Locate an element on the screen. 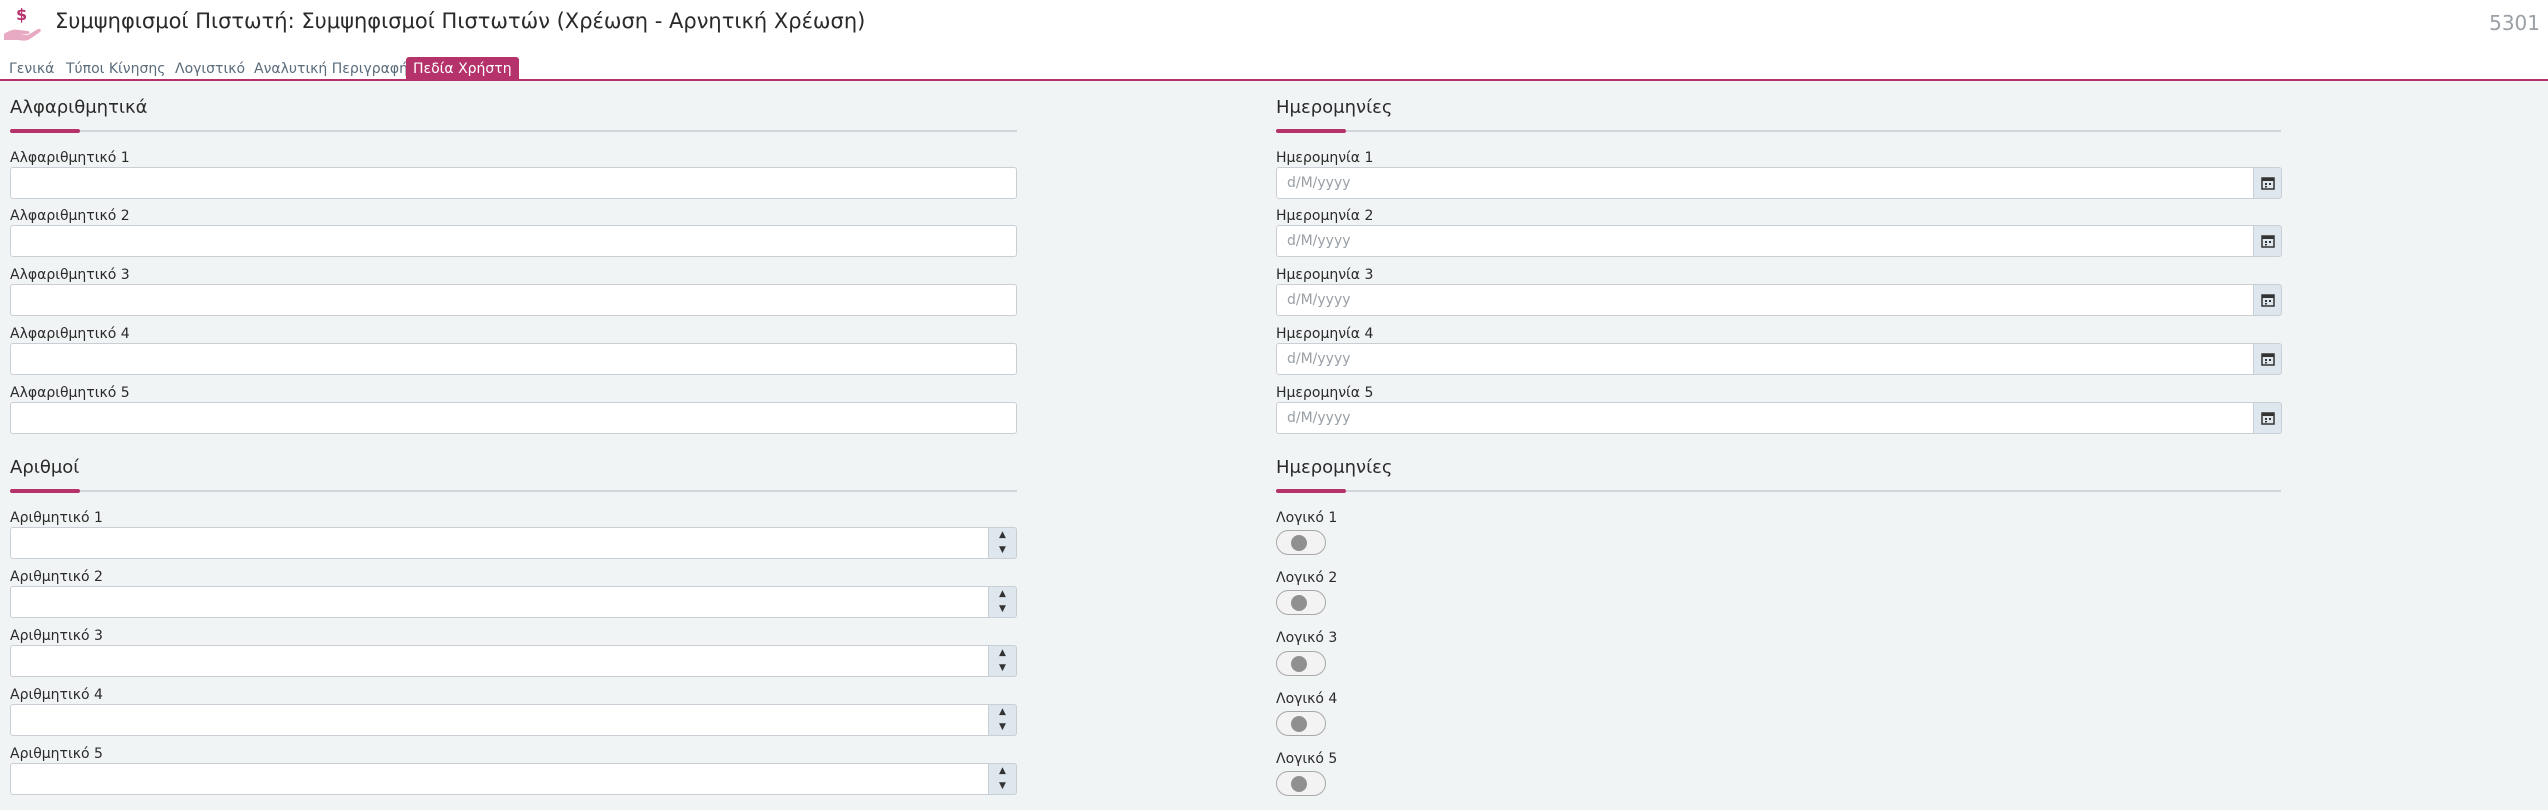 The width and height of the screenshot is (2548, 810). logical-3-toggle is located at coordinates (1301, 663).